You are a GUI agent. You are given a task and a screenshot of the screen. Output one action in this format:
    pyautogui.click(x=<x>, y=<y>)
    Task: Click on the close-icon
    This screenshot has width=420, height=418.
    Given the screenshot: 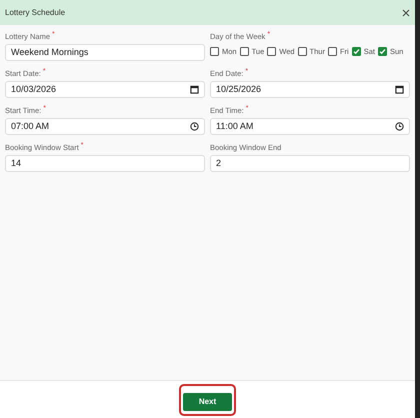 What is the action you would take?
    pyautogui.click(x=406, y=12)
    